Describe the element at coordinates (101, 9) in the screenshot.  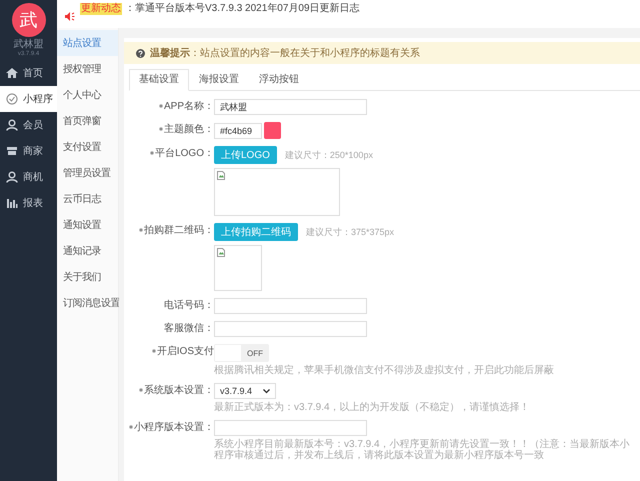
I see `update-tag: 更新动态` at that location.